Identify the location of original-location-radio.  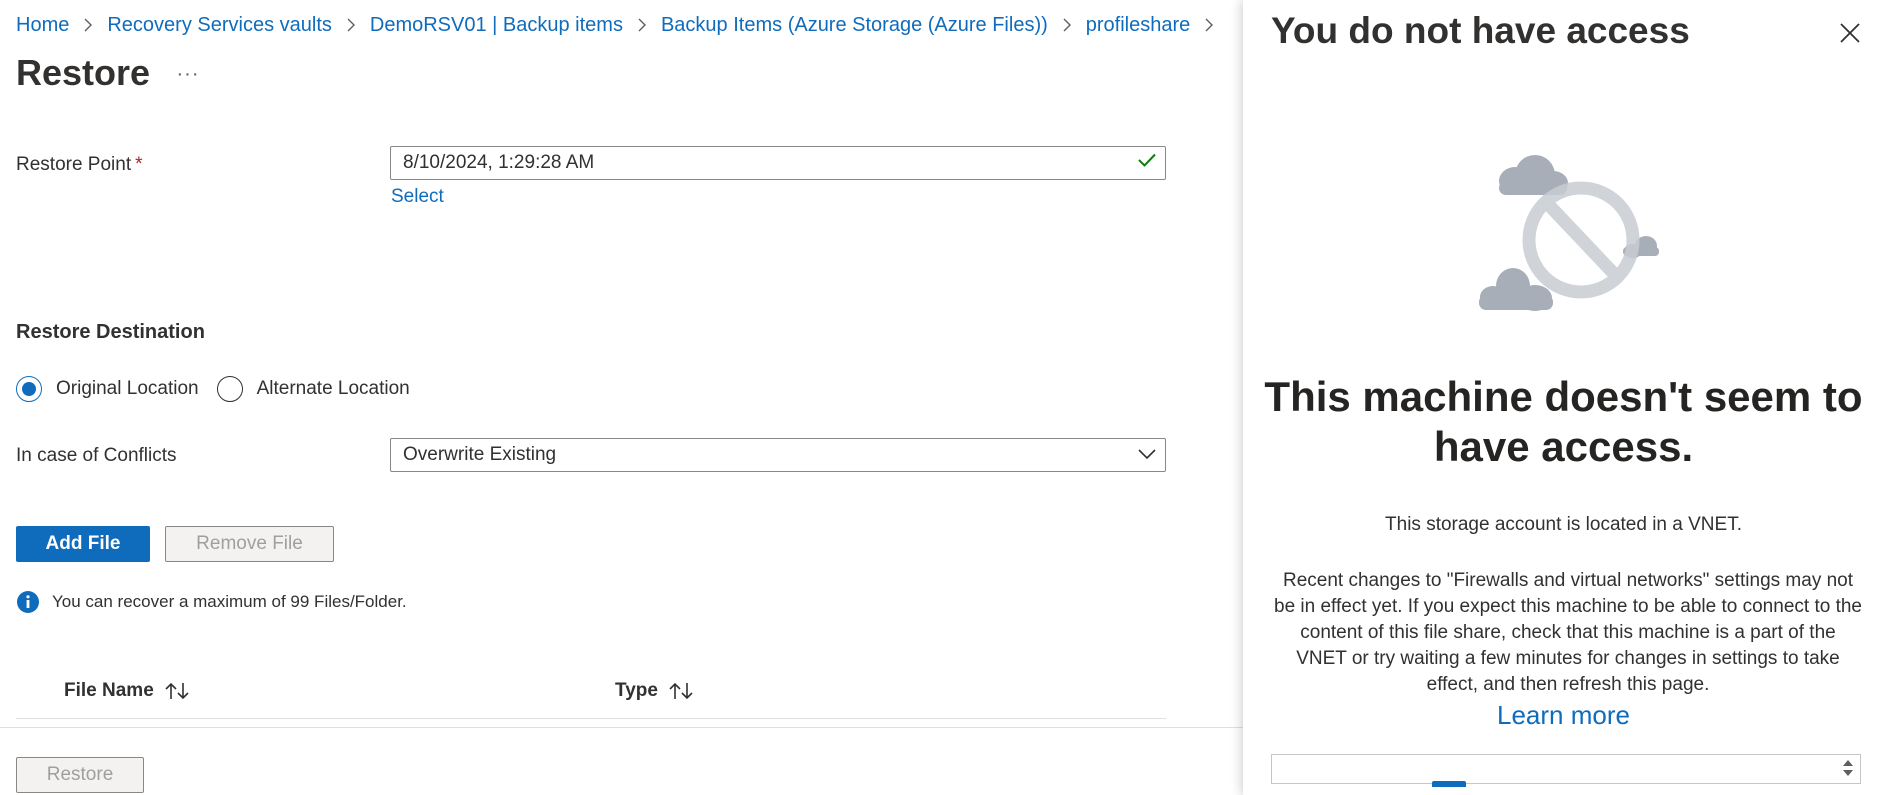
(29, 389).